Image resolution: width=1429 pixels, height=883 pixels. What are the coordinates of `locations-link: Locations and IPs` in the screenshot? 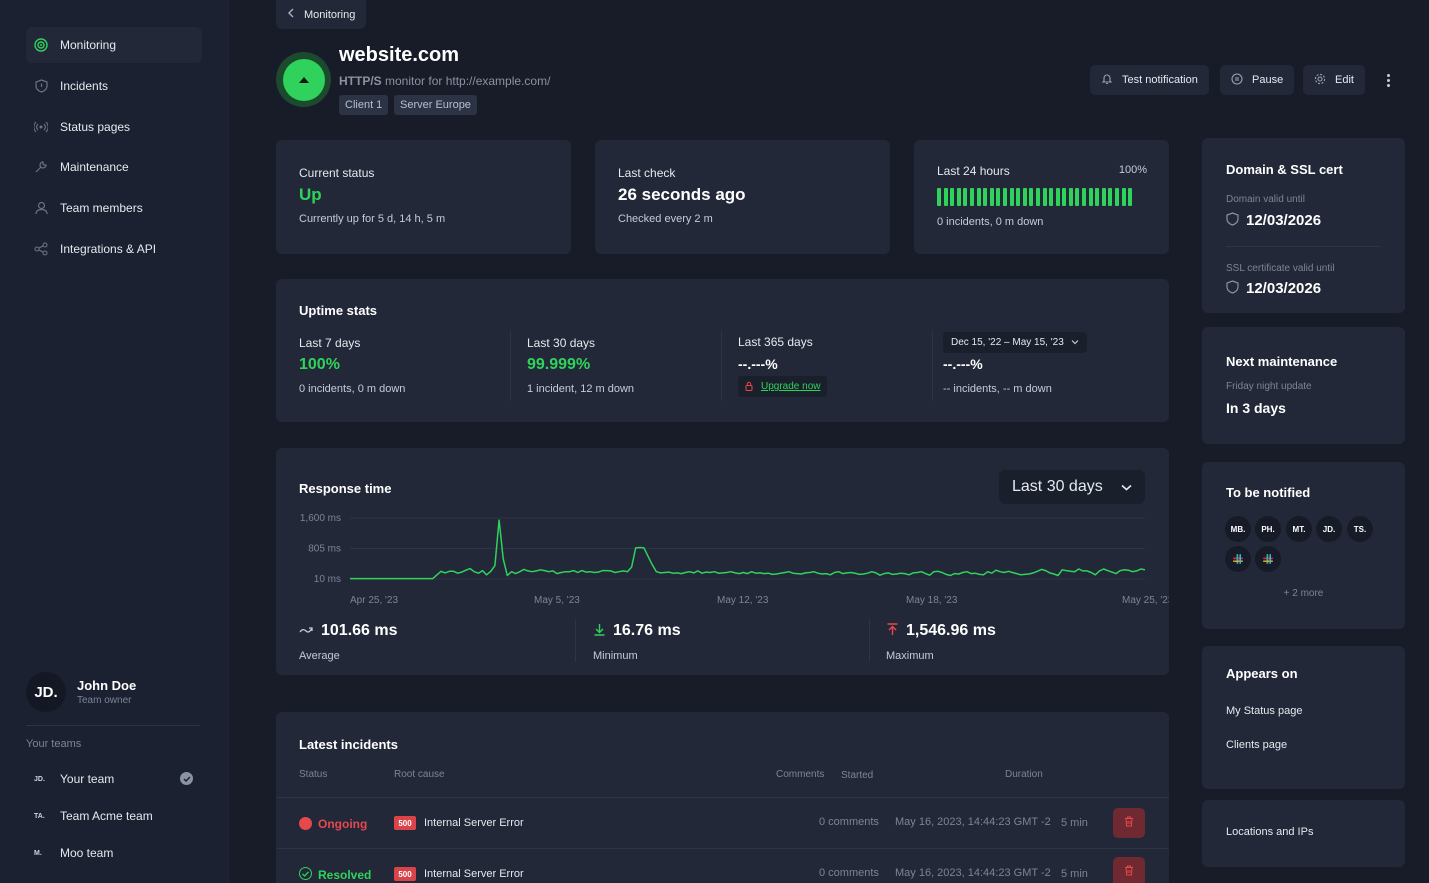 It's located at (1270, 832).